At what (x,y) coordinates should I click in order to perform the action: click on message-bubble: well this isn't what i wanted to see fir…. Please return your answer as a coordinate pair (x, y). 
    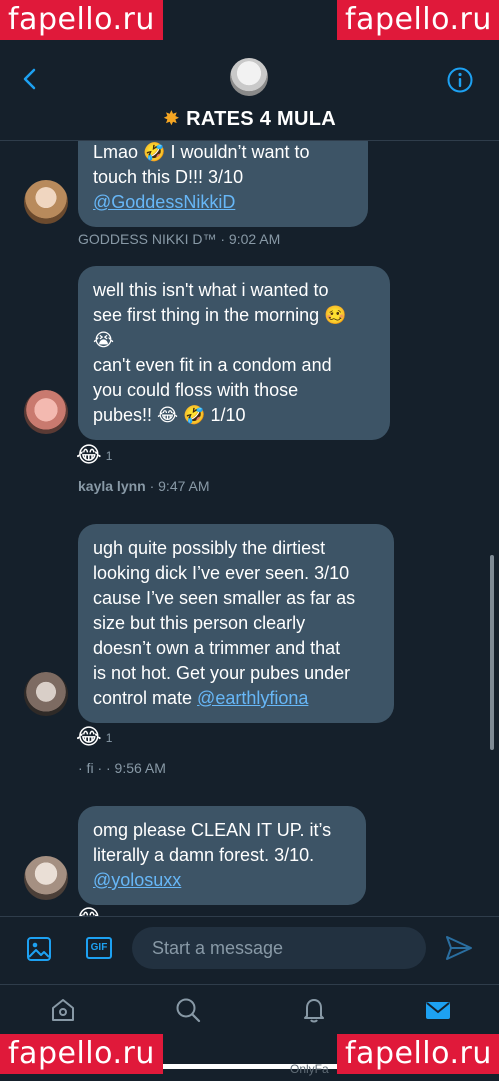
    Looking at the image, I should click on (234, 353).